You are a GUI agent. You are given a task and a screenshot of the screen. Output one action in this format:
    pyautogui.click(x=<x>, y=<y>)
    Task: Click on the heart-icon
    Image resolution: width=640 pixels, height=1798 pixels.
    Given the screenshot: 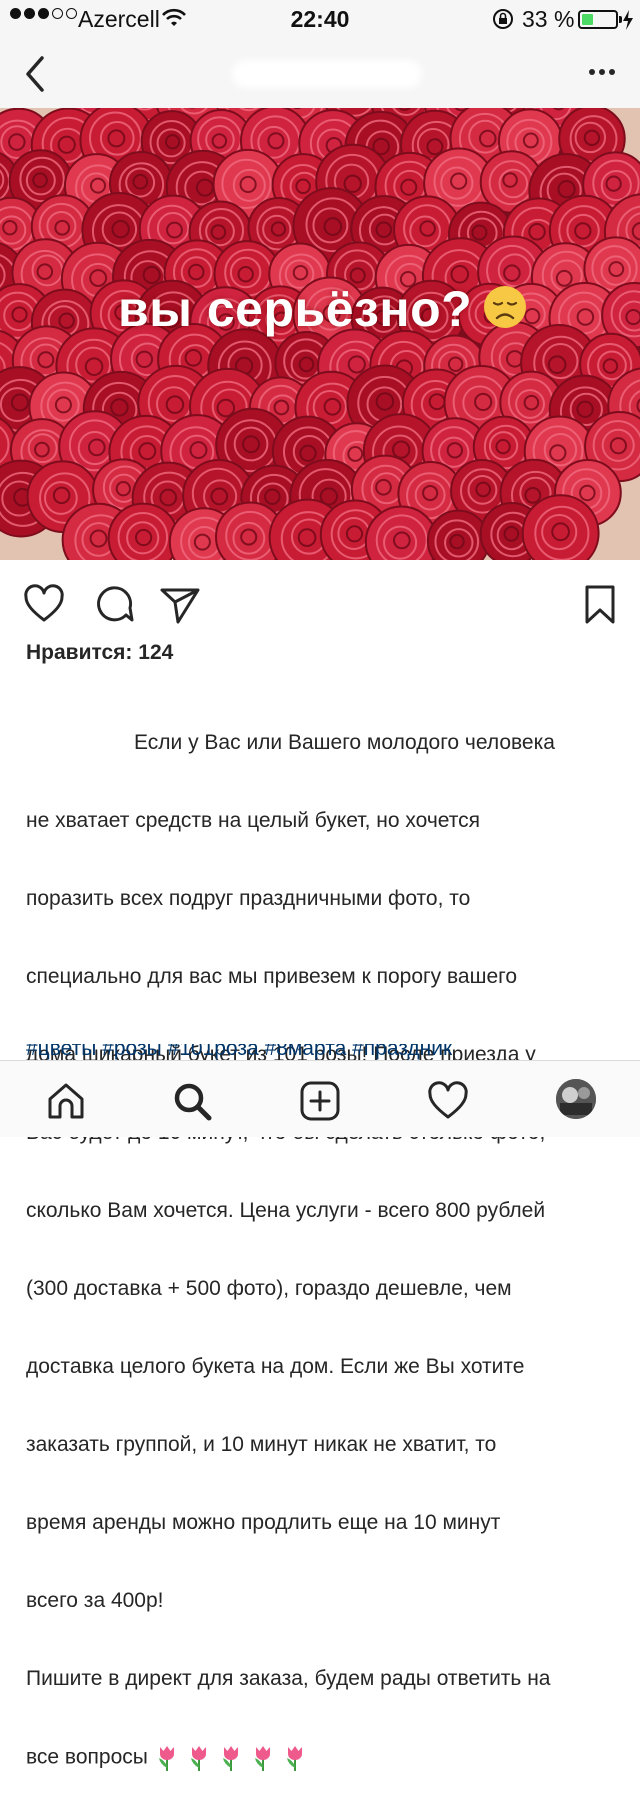 What is the action you would take?
    pyautogui.click(x=44, y=604)
    